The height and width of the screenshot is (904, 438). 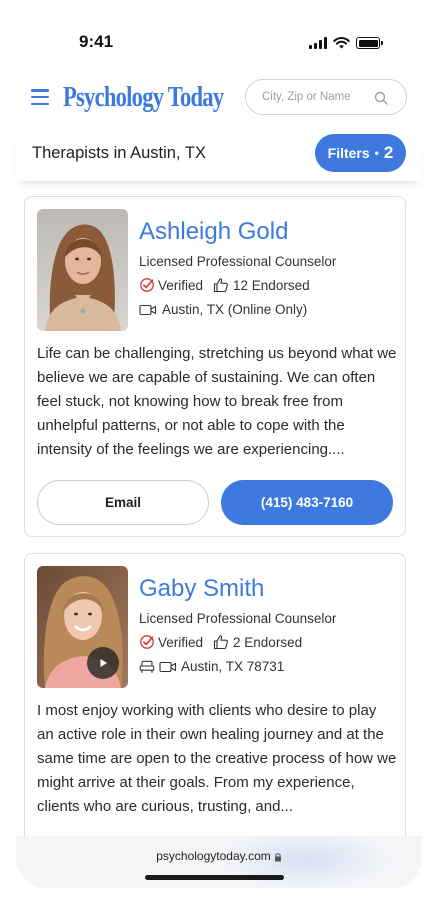 What do you see at coordinates (341, 43) in the screenshot?
I see `wifi-icon` at bounding box center [341, 43].